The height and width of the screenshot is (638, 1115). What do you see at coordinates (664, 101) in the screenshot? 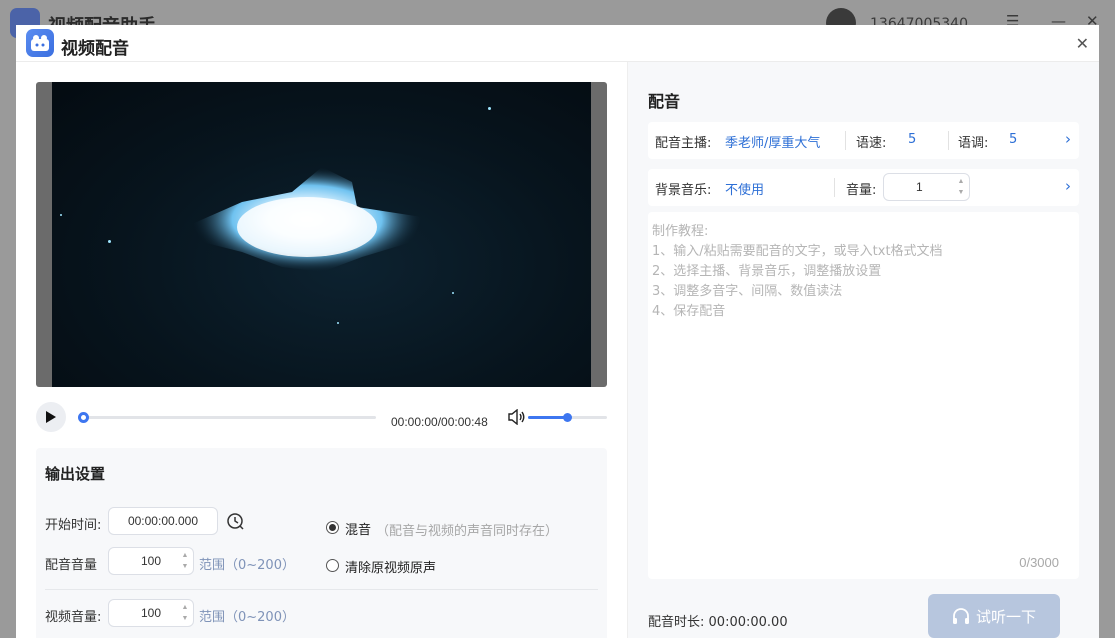
I see `dubbing-title: 配音` at bounding box center [664, 101].